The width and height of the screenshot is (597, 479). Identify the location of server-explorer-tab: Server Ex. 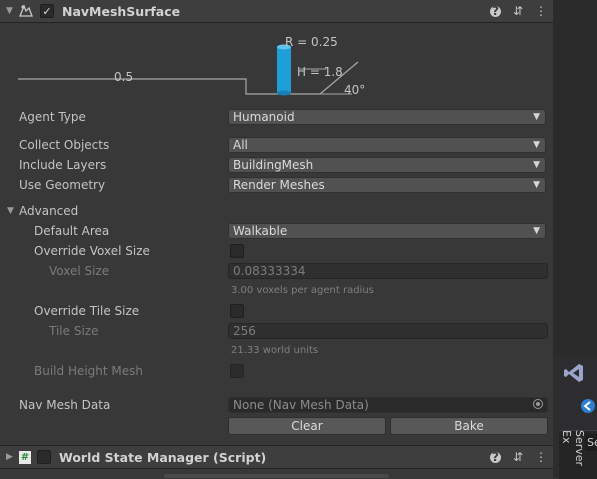
(573, 454).